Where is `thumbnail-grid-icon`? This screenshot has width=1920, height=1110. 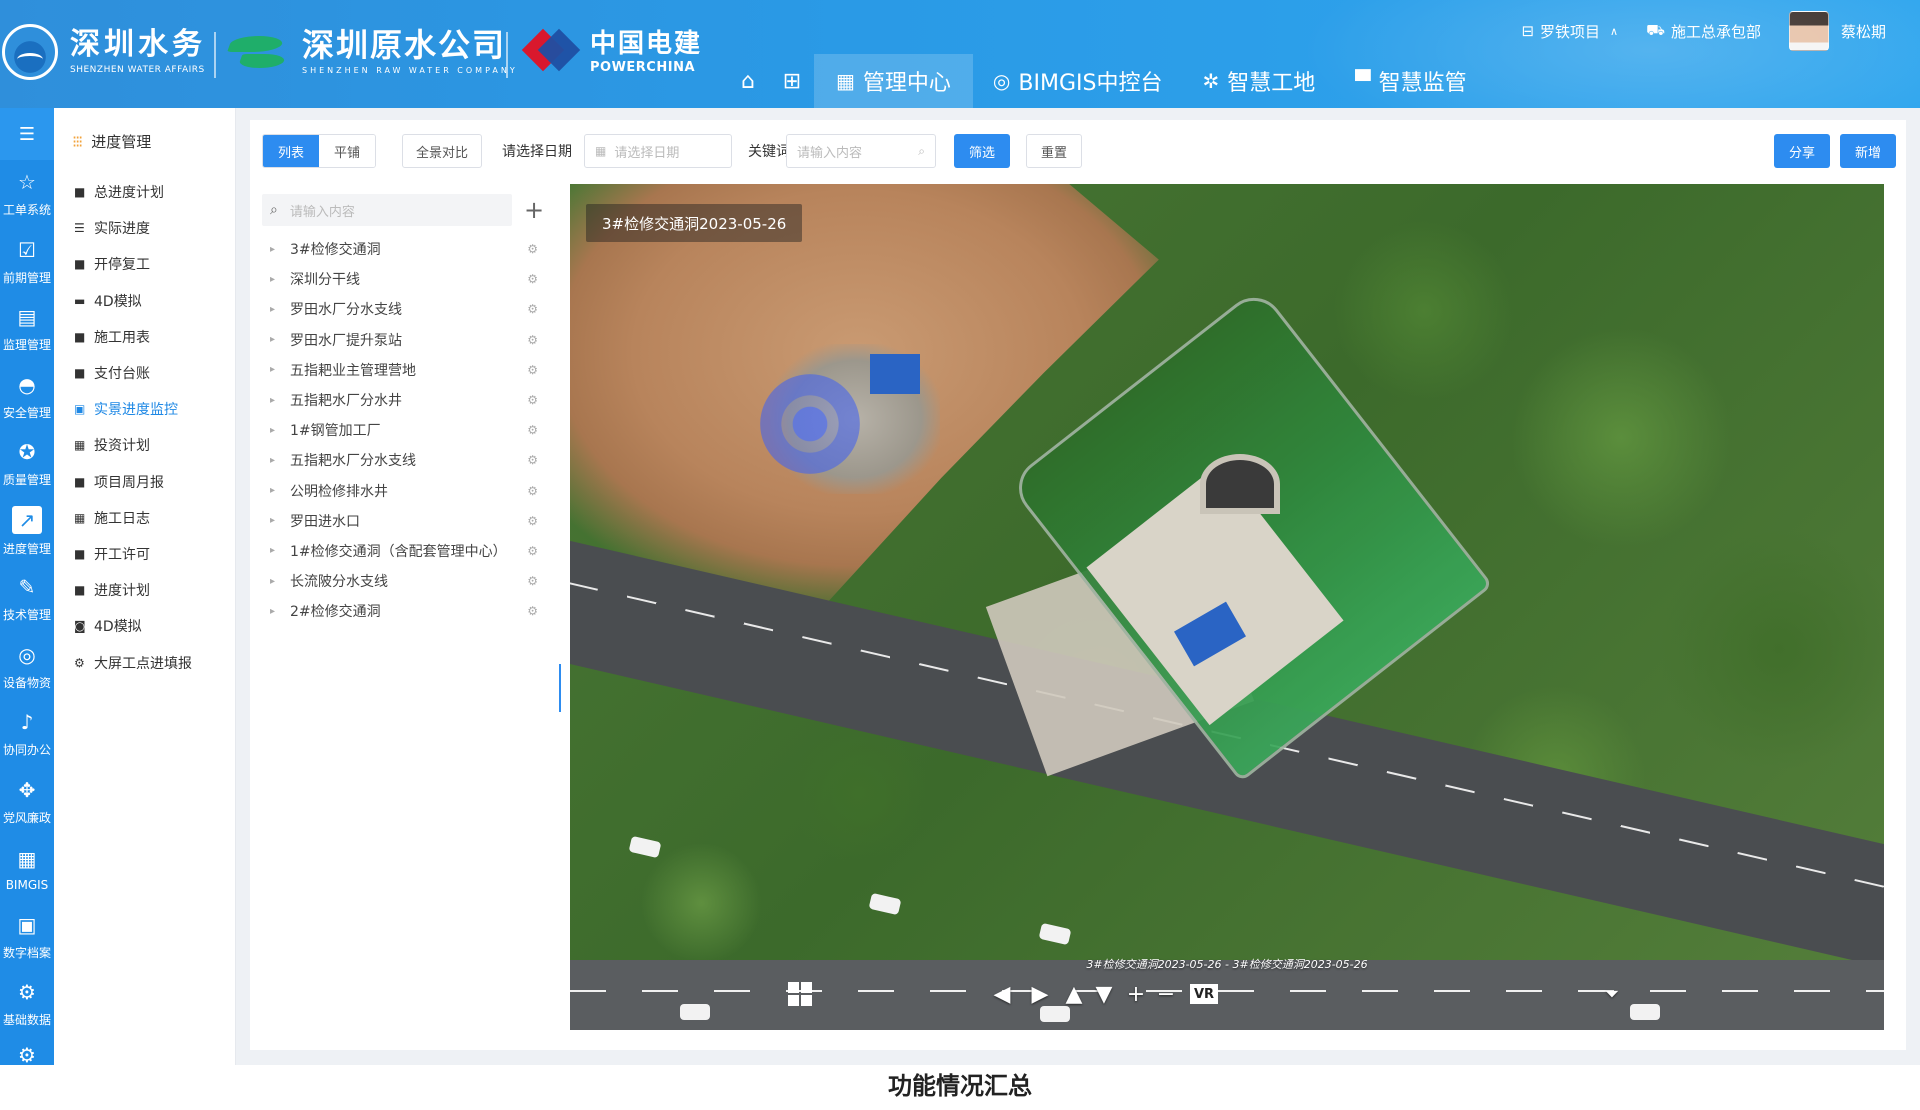
thumbnail-grid-icon is located at coordinates (800, 994).